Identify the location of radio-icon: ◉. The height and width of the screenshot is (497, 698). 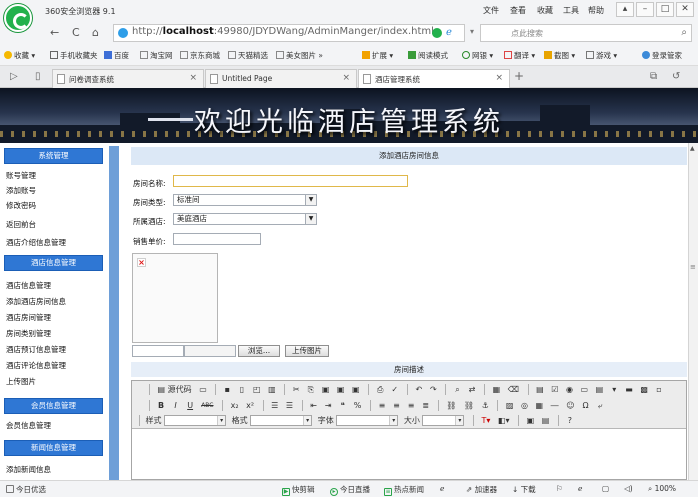
(569, 390).